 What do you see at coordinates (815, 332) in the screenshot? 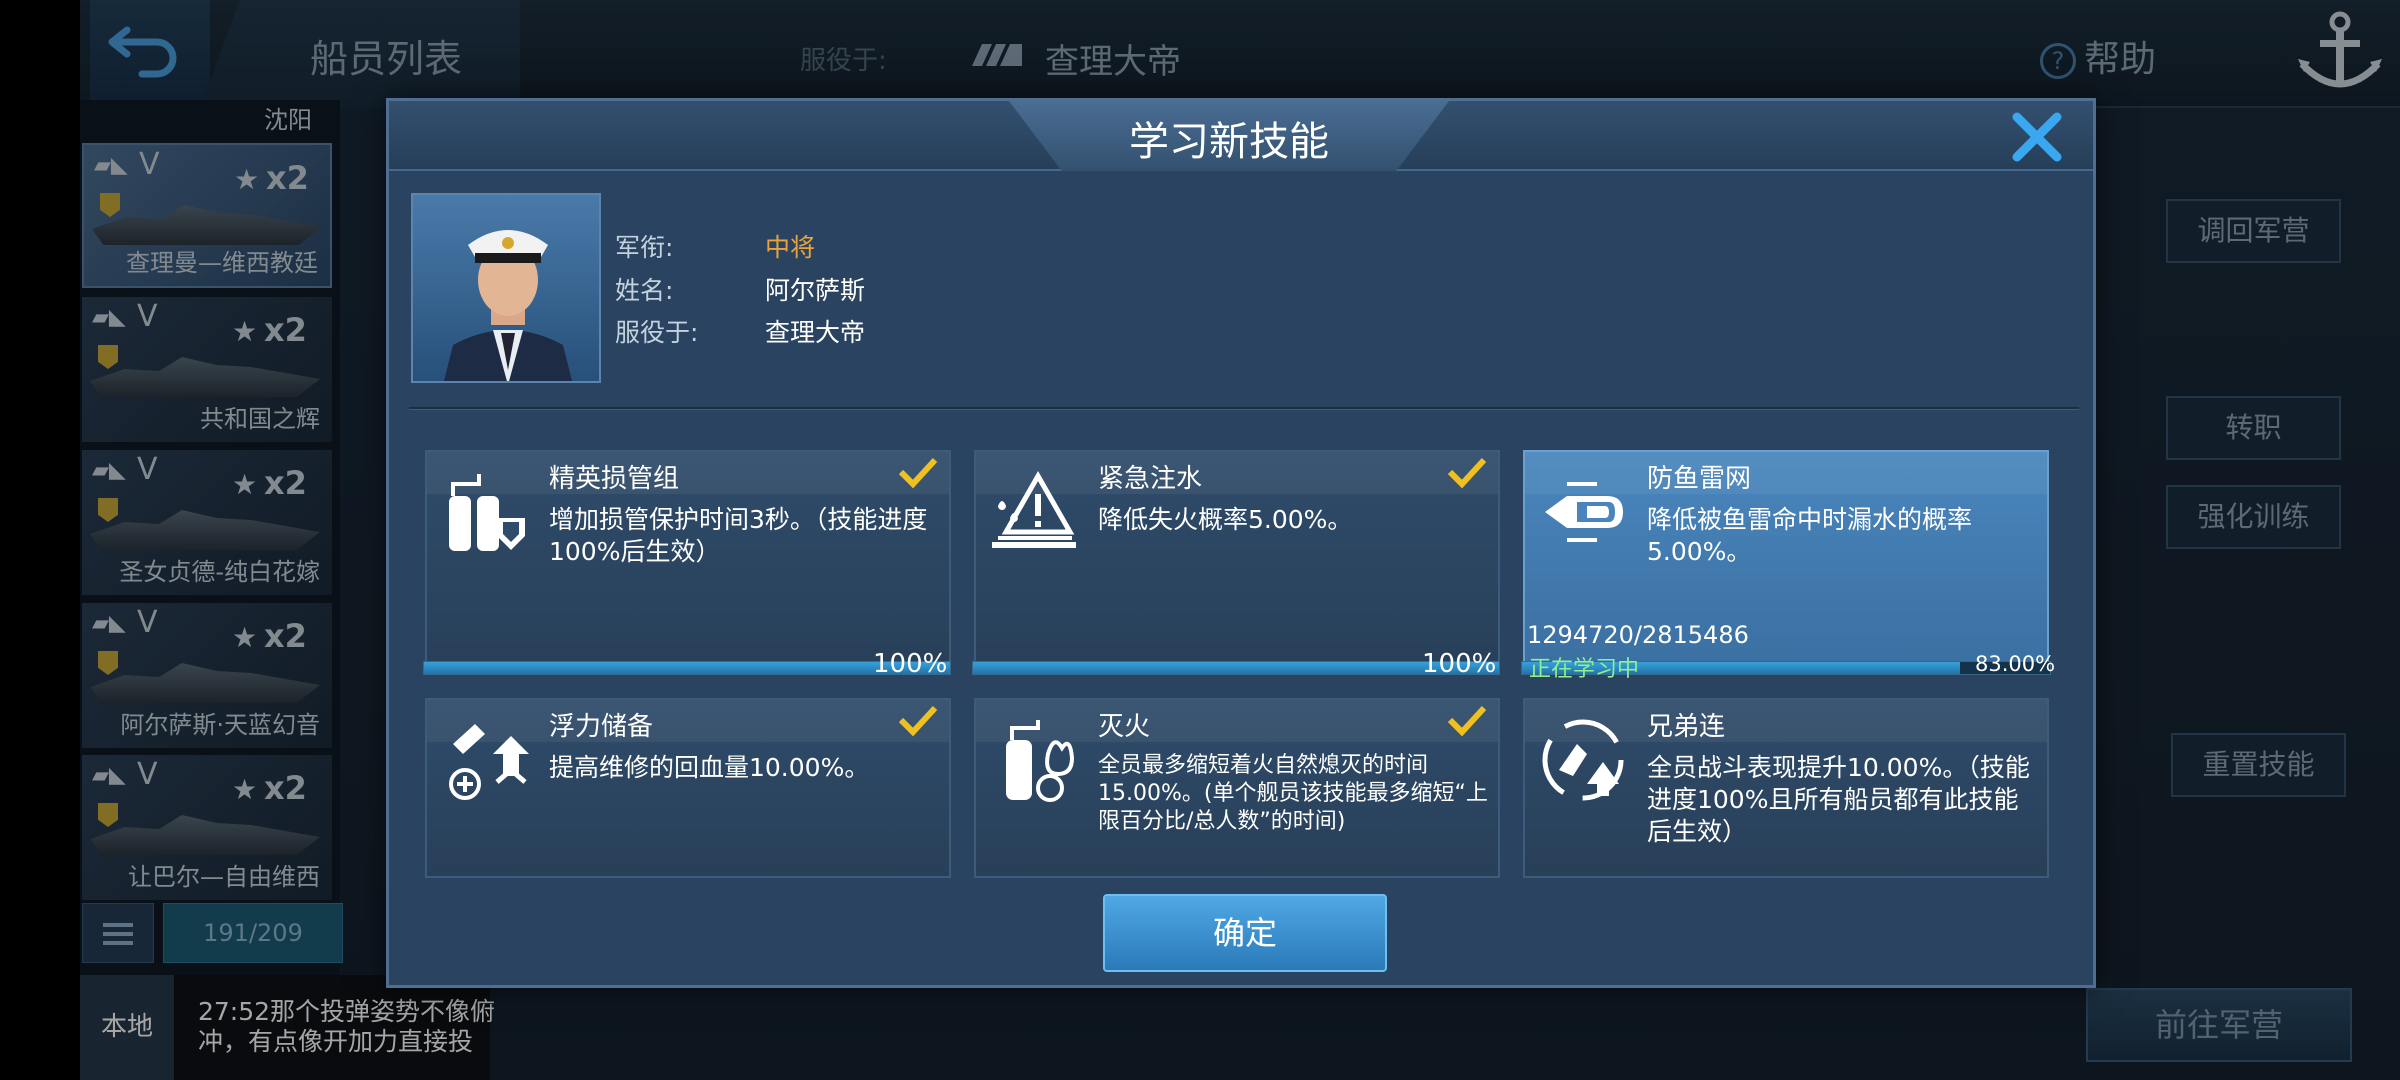
I see `officer-serve-ship: 查理大帝` at bounding box center [815, 332].